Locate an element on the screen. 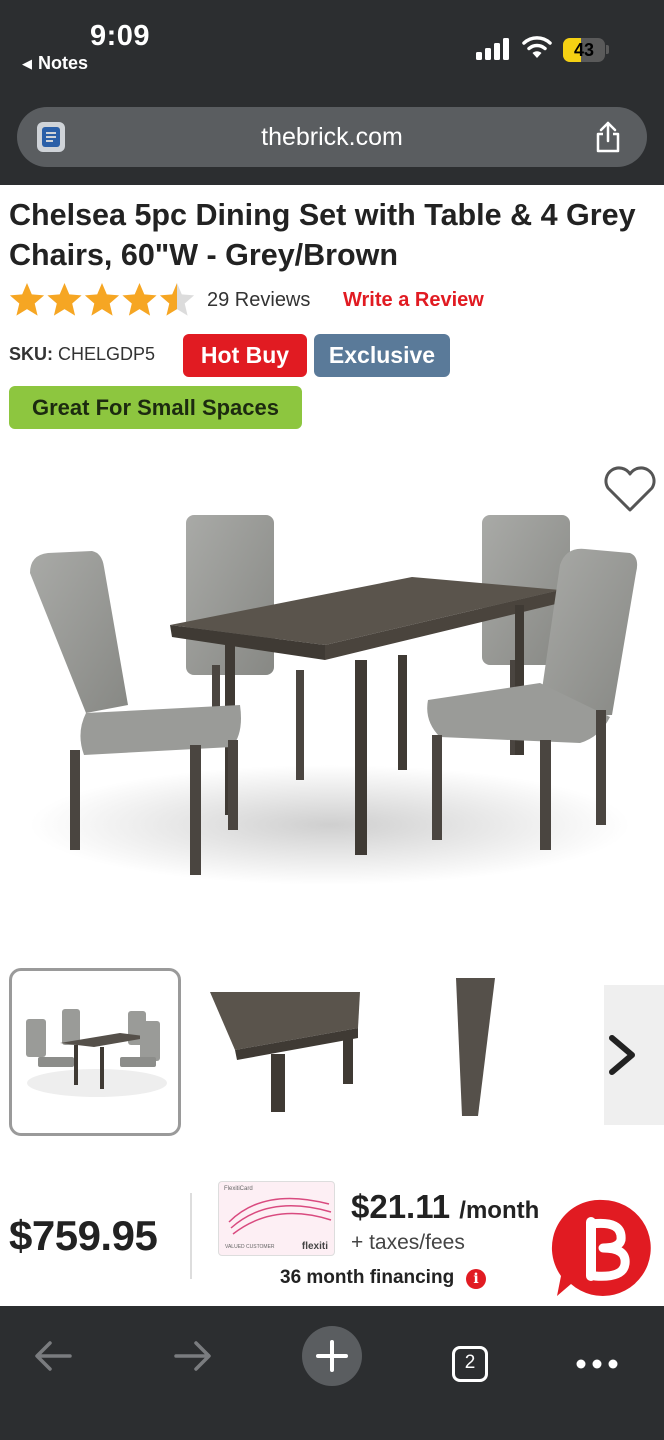 This screenshot has width=664, height=1440. status-bar: 9:09 ◀ Notes 43 is located at coordinates (332, 50).